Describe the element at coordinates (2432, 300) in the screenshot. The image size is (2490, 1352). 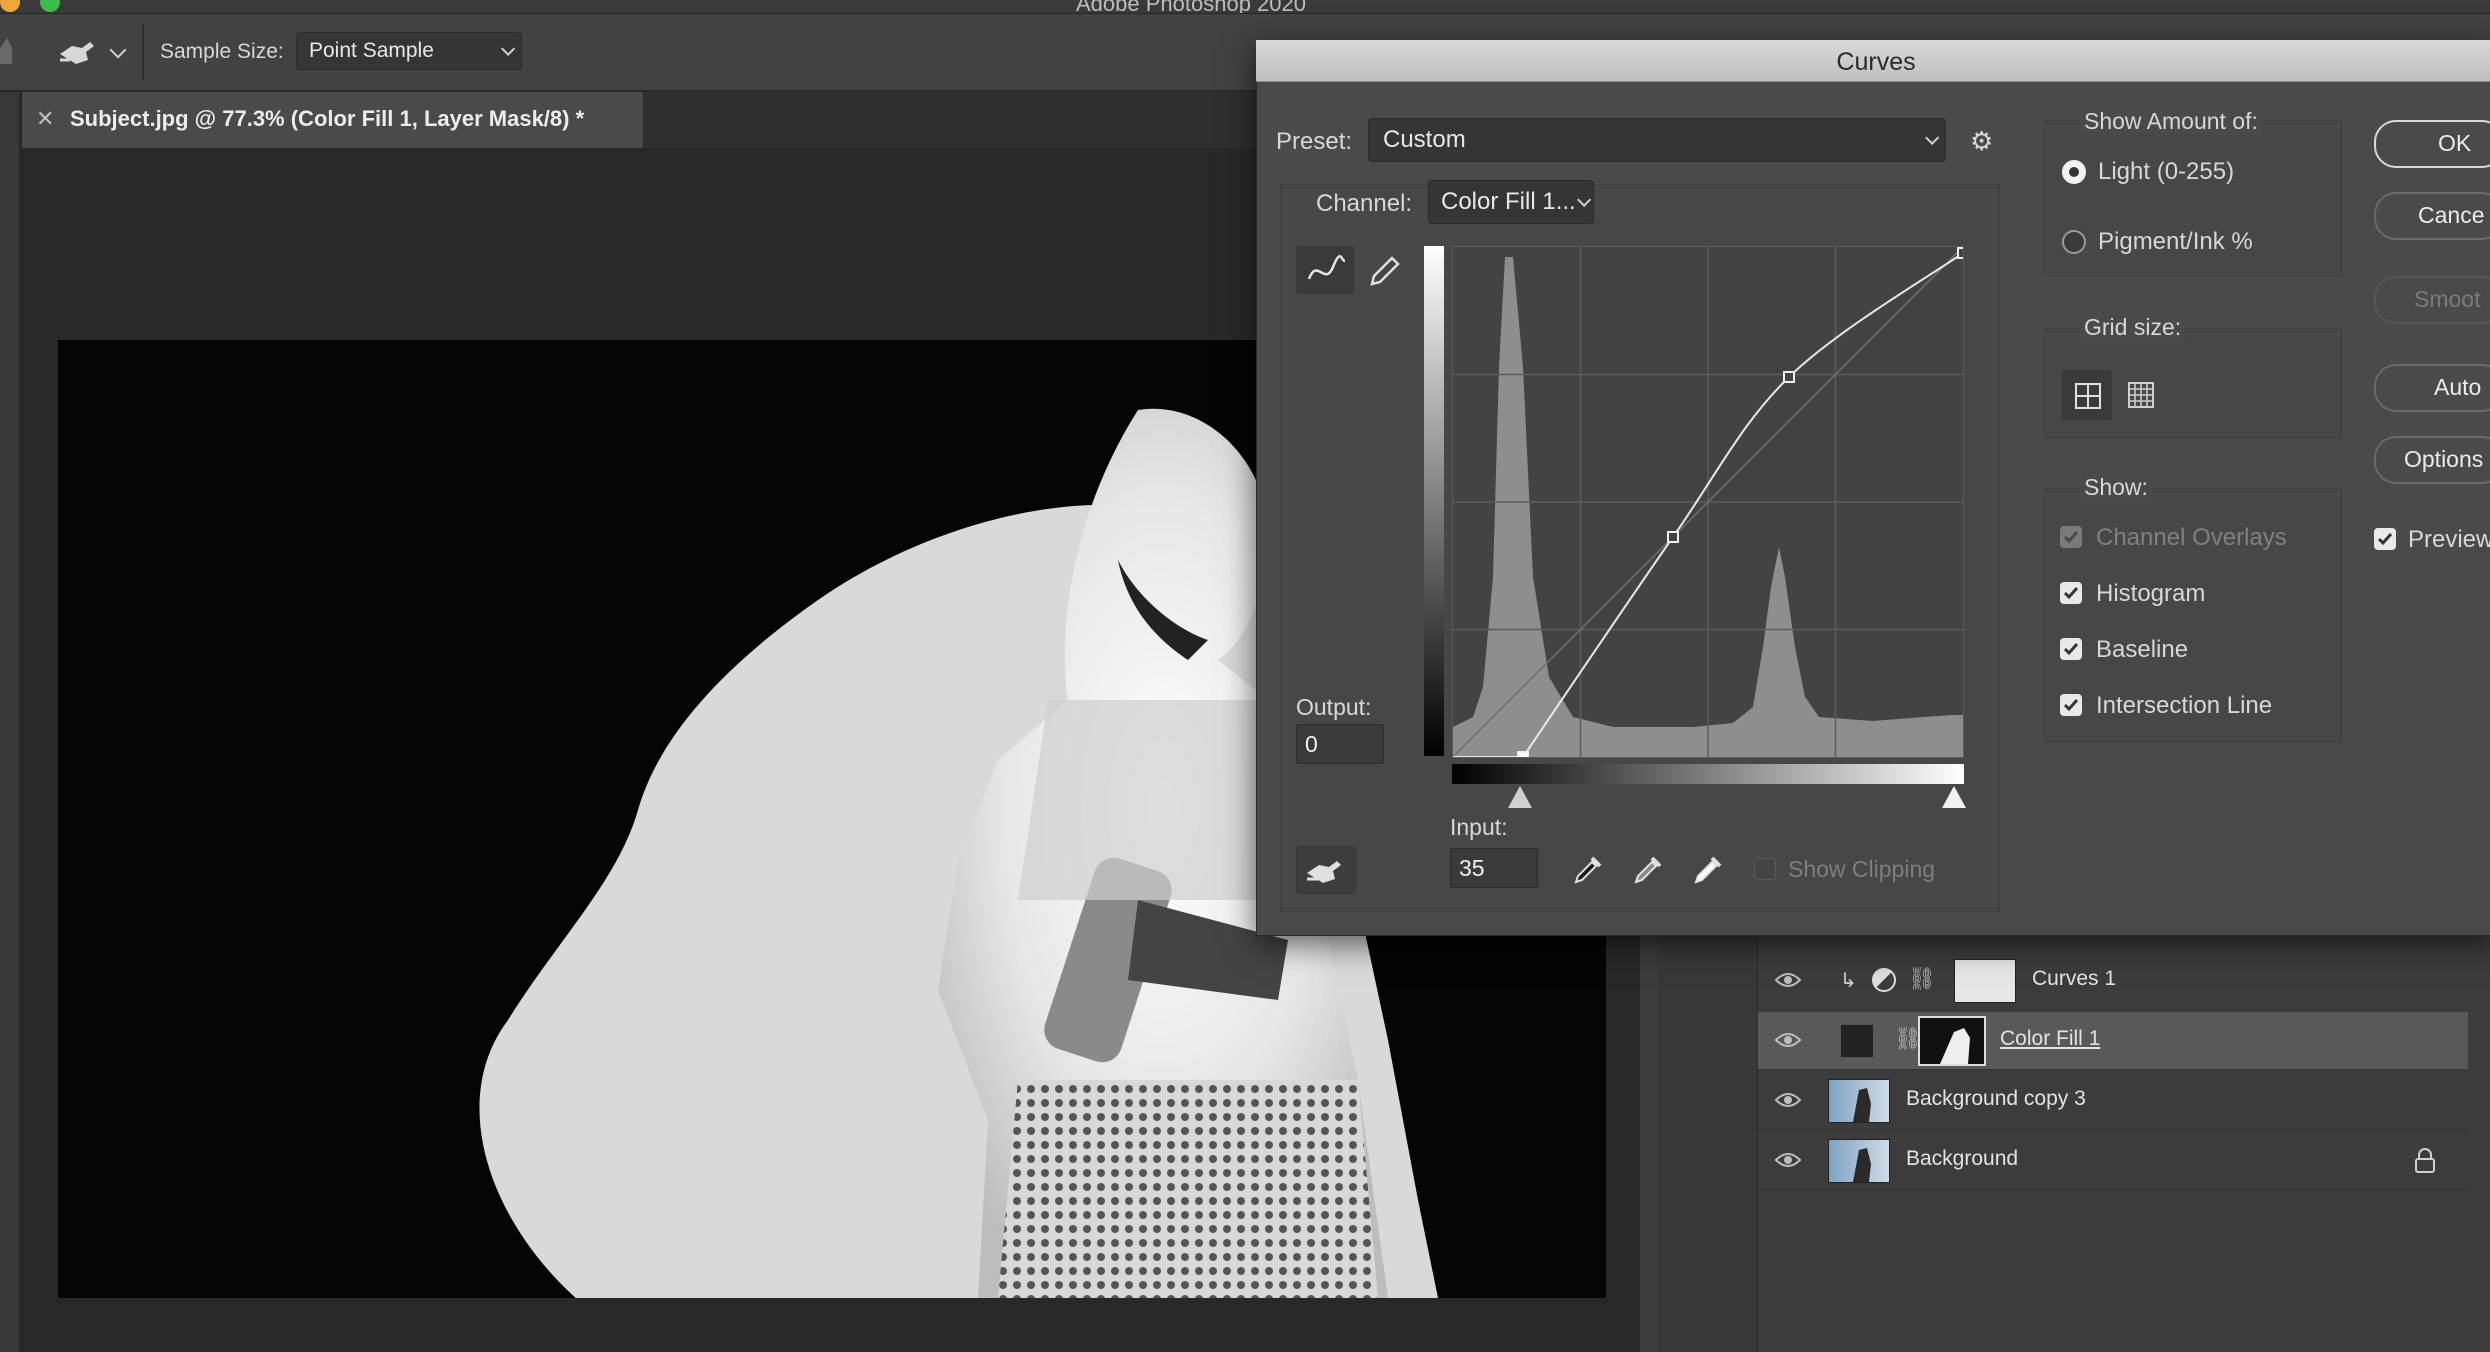
I see `smooth-button: Smoot` at that location.